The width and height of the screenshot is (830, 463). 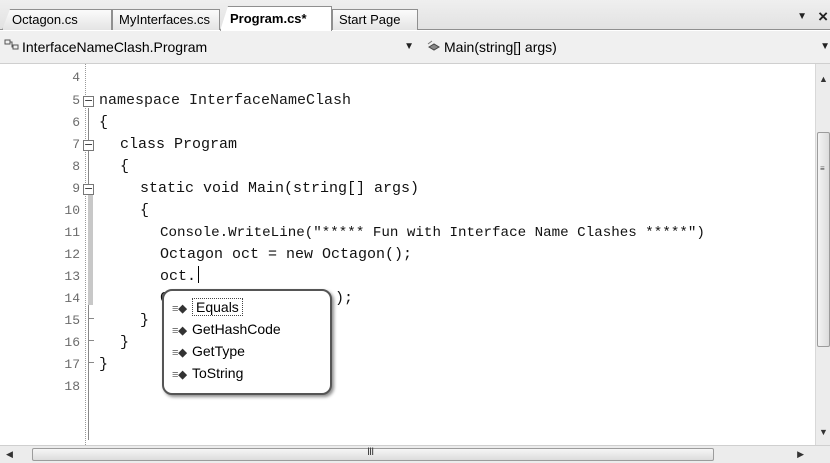 I want to click on code-text: oct., so click(x=178, y=276).